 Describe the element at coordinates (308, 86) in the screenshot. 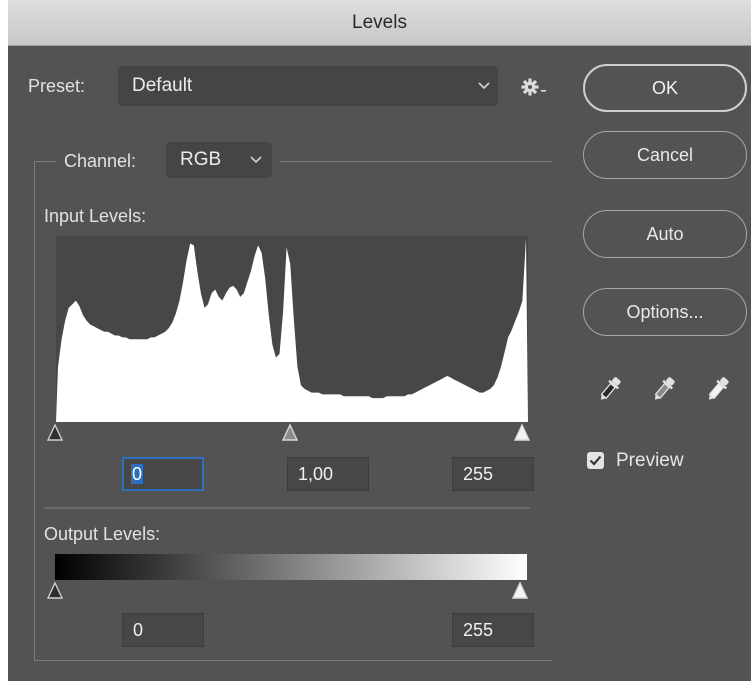

I see `preset-dropdown: Default` at that location.